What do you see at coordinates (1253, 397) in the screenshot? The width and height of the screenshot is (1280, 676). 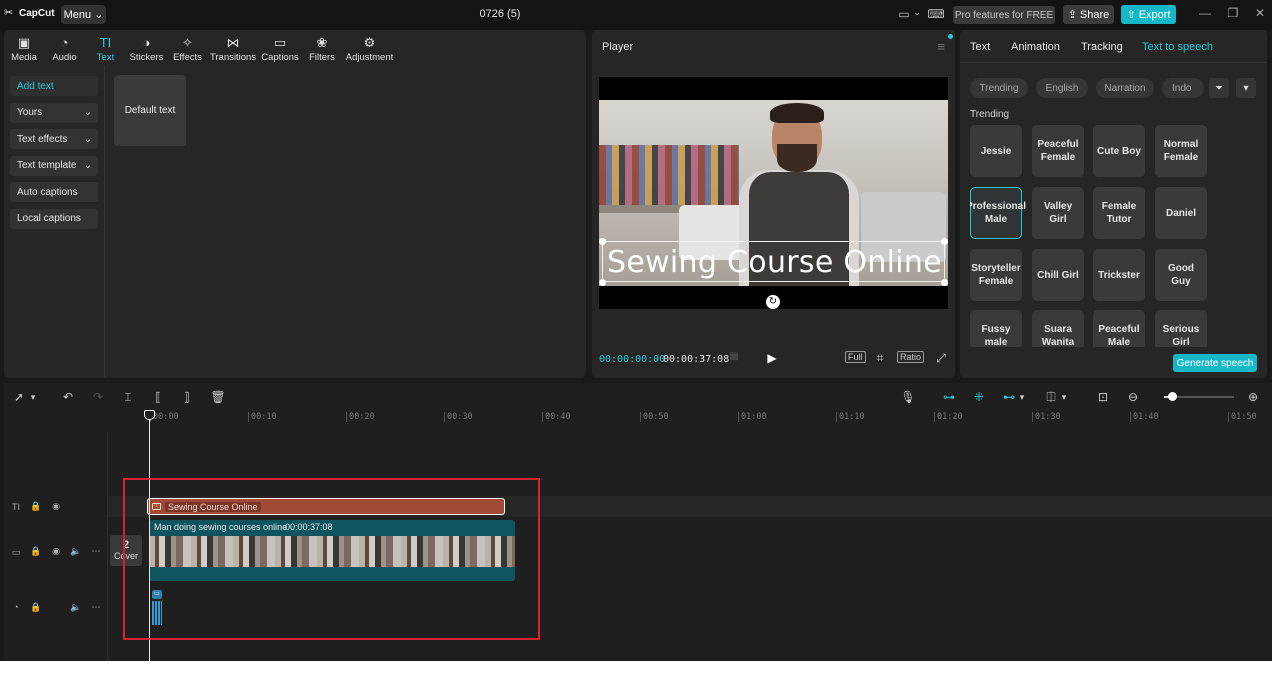 I see `zoom-in-icon: ⊕` at bounding box center [1253, 397].